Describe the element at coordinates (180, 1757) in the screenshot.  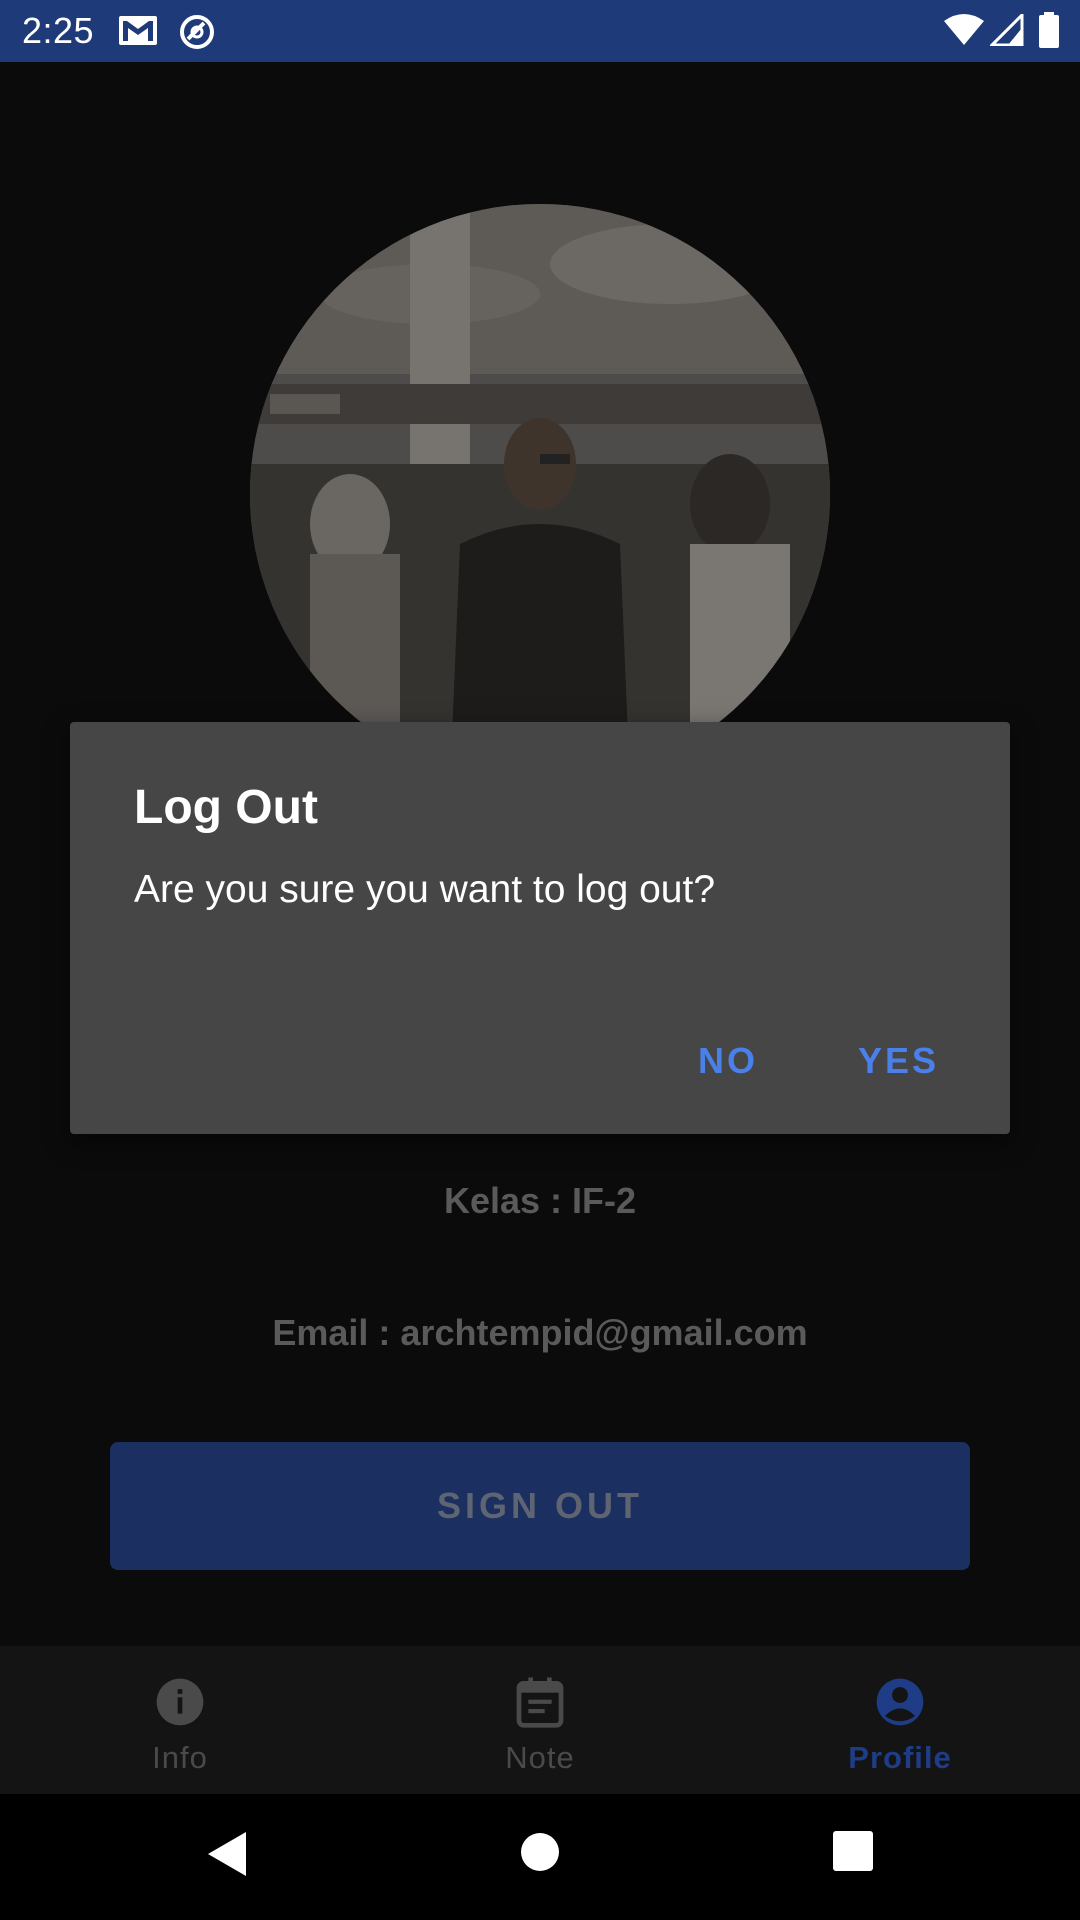
I see `nav-label-info: Info` at that location.